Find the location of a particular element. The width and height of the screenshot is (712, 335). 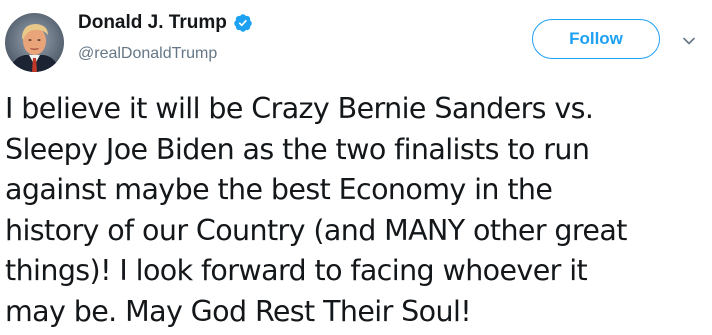

verified-badge-icon is located at coordinates (243, 23).